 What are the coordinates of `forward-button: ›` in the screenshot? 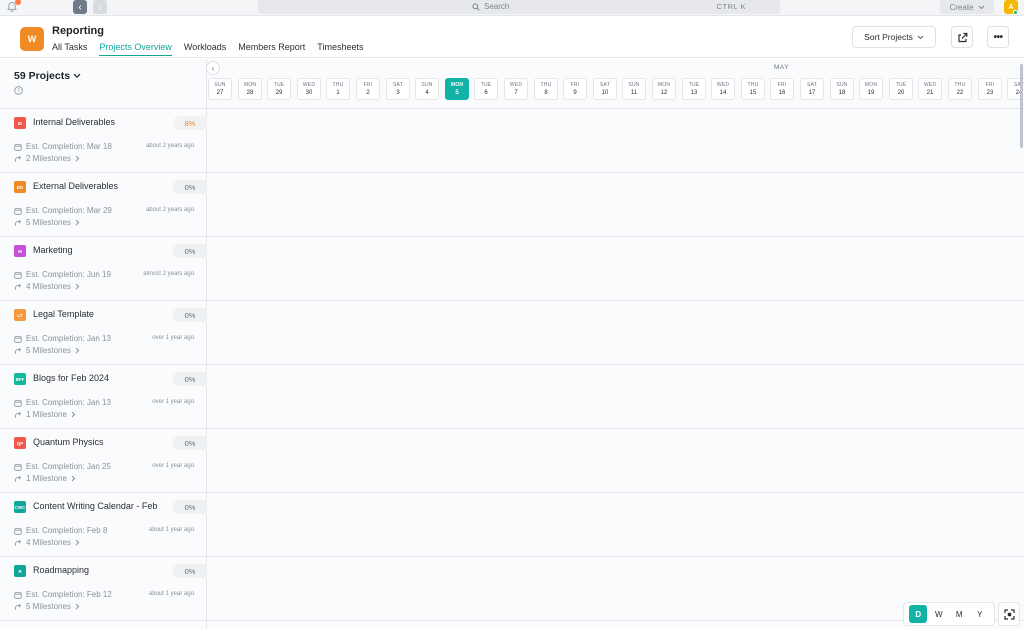 It's located at (100, 7).